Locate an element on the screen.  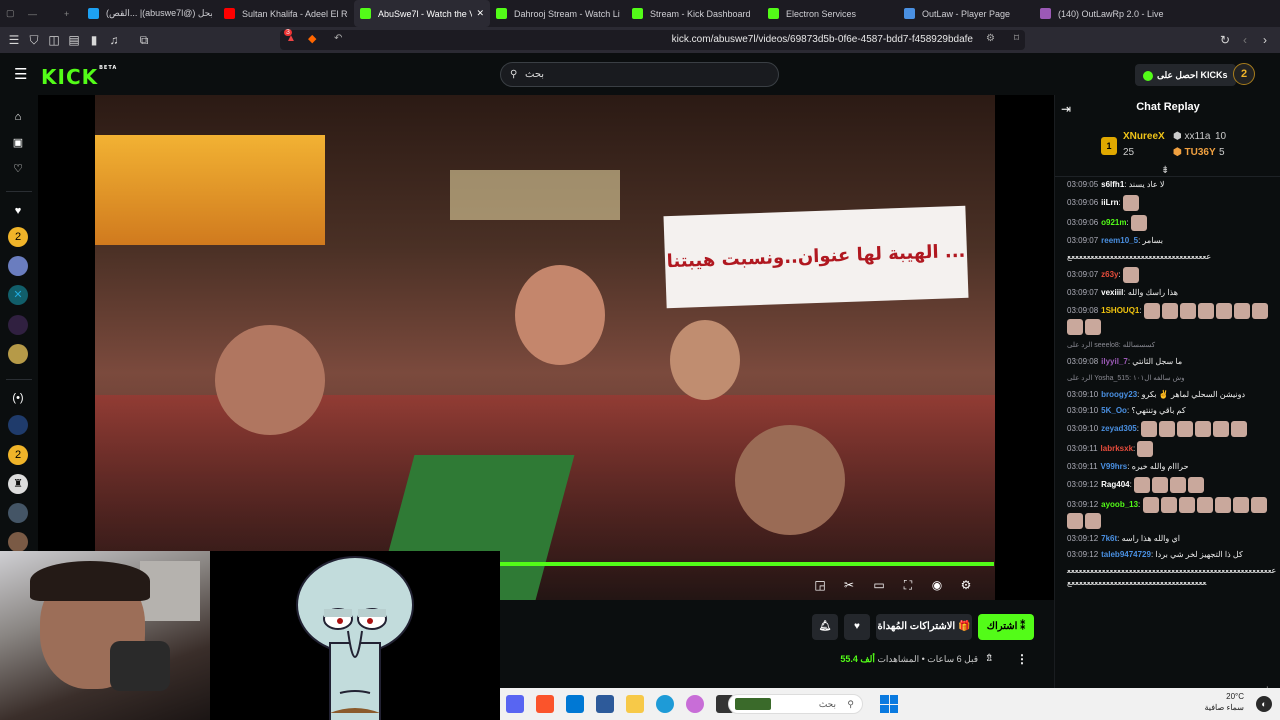
bookmark-icon: ⌑ is located at coordinates (1016, 38).